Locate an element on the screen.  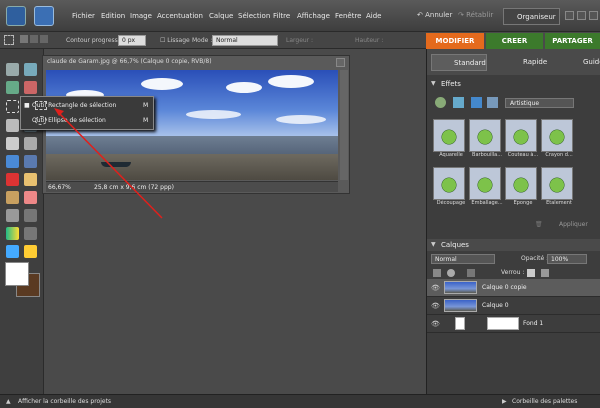
undo-button: ↶ Annuler is located at coordinates (434, 15).